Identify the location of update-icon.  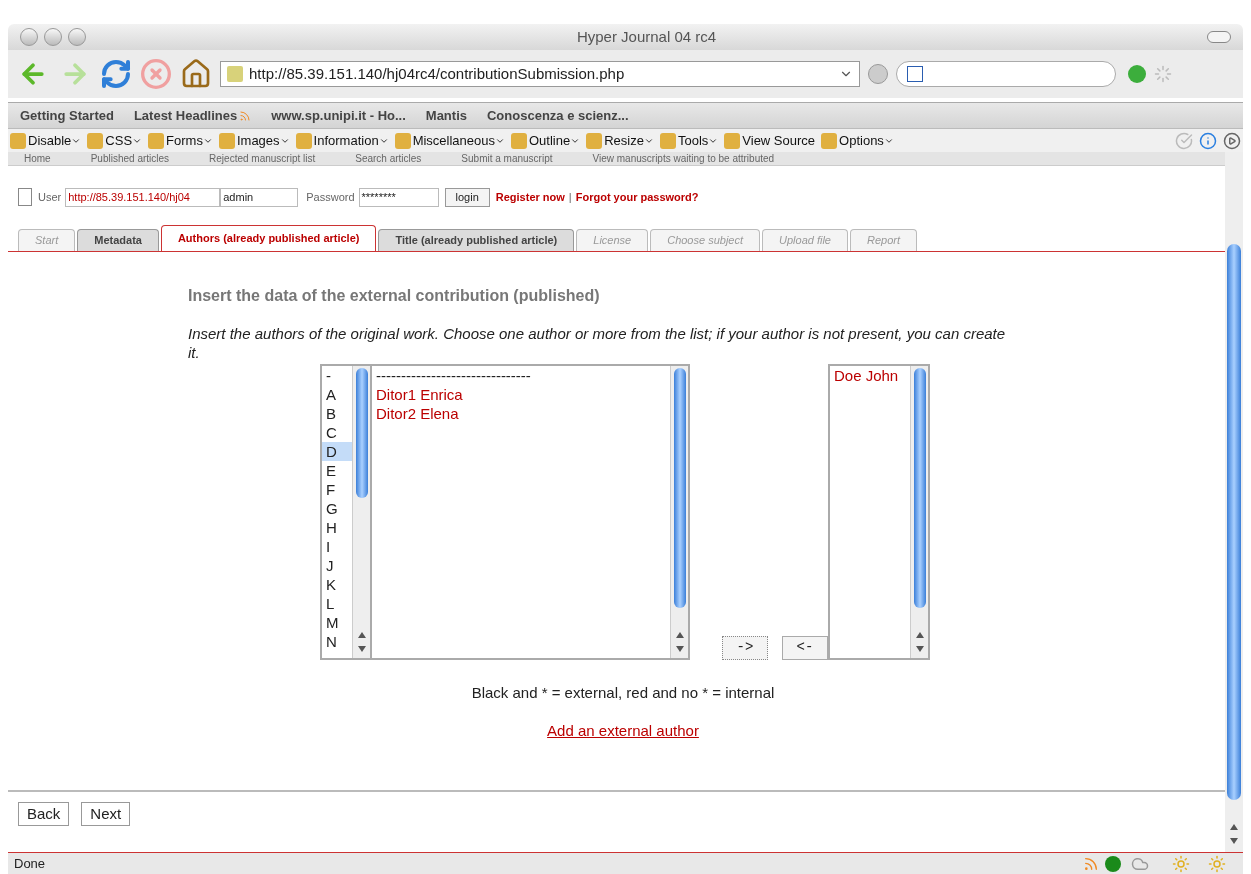
(1137, 74).